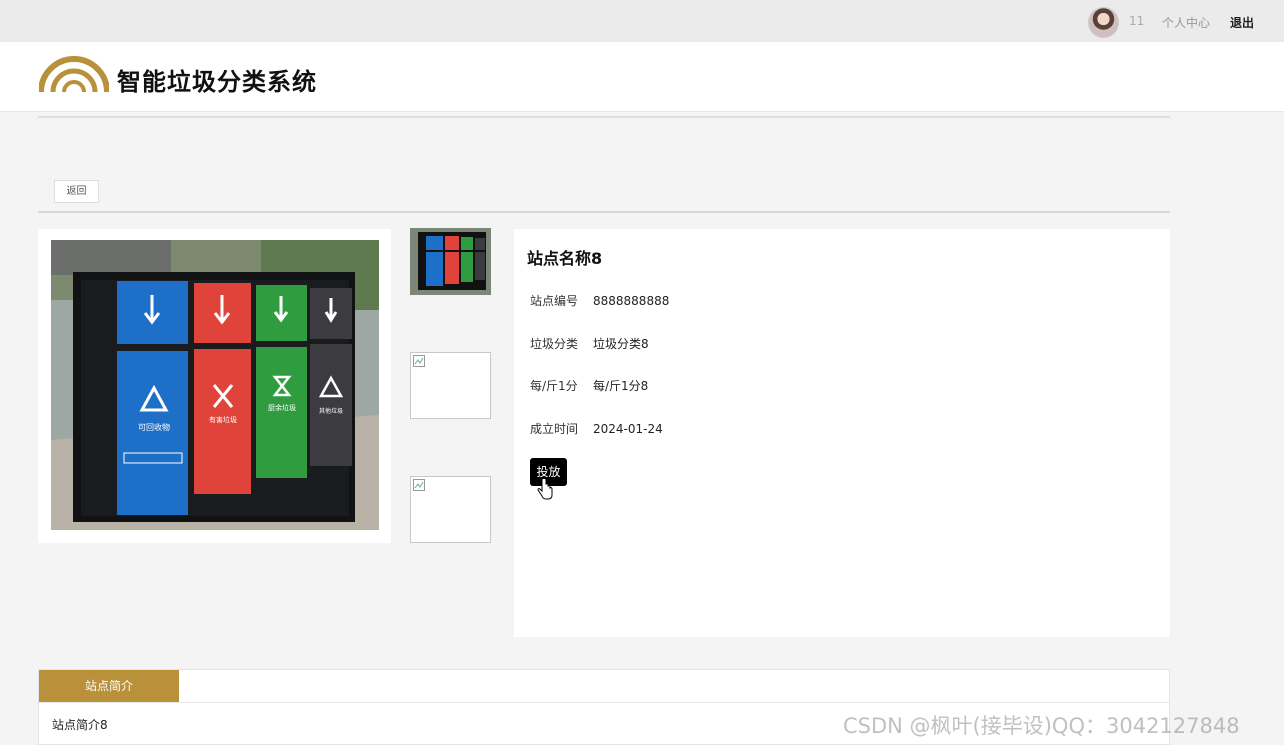  What do you see at coordinates (554, 344) in the screenshot?
I see `field-label: 垃圾分类` at bounding box center [554, 344].